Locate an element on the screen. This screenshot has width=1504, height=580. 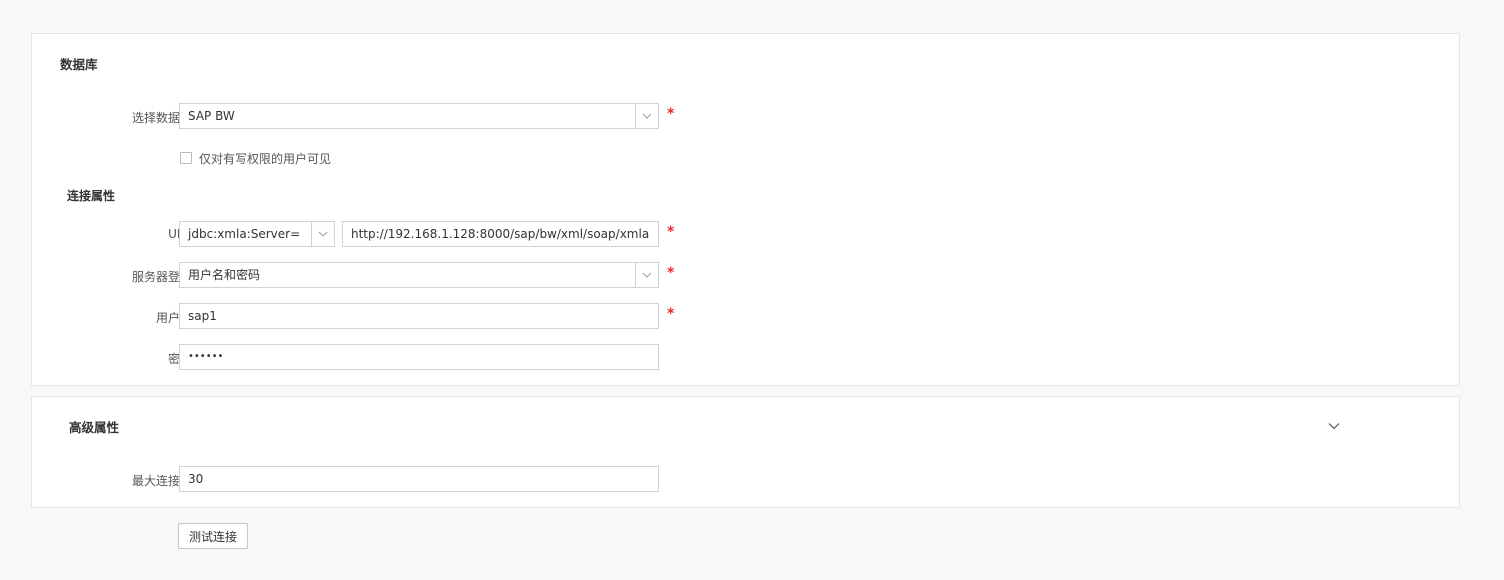
password-input: •••••• is located at coordinates (419, 357).